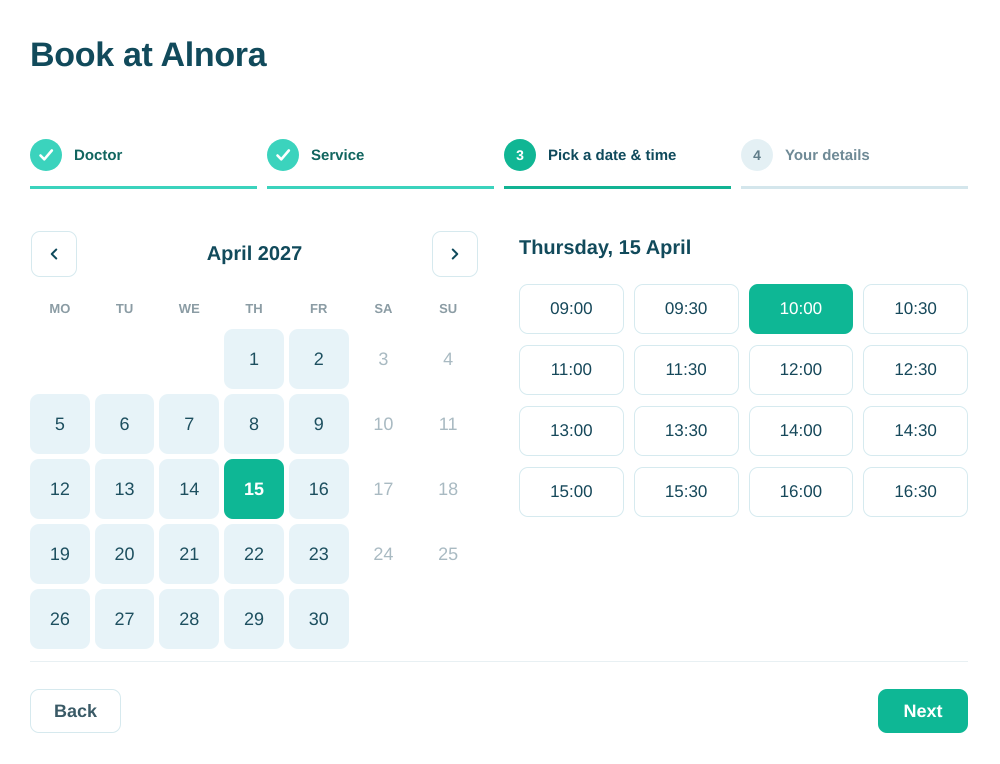 This screenshot has height=764, width=1000. Describe the element at coordinates (384, 424) in the screenshot. I see `unavailable-day: 10` at that location.